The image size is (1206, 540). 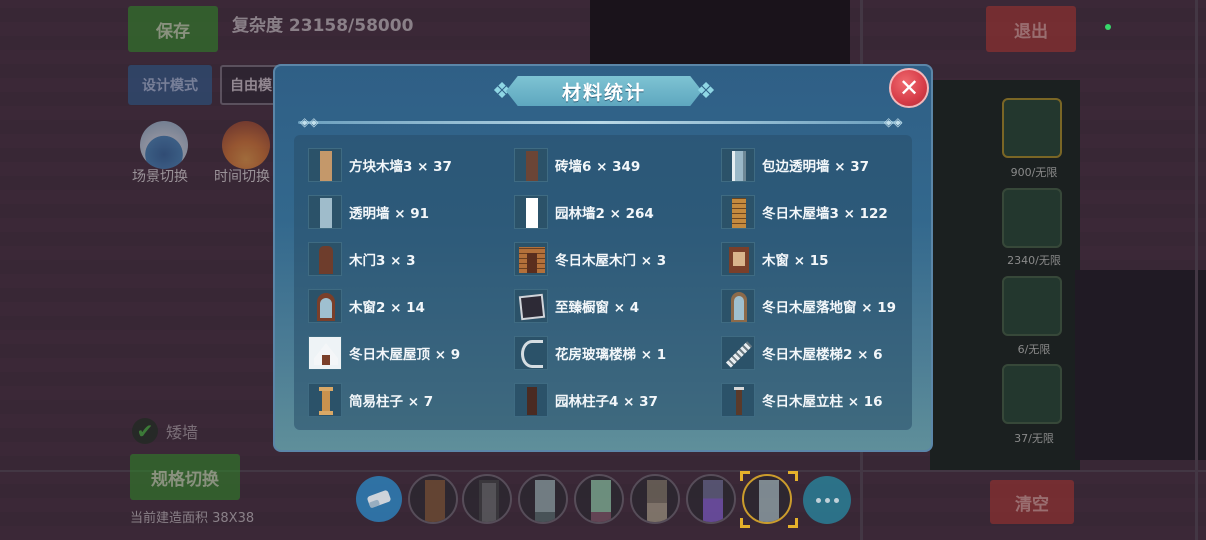 I want to click on dialog-title-banner: ❖ 材料统计 ❖, so click(x=604, y=91).